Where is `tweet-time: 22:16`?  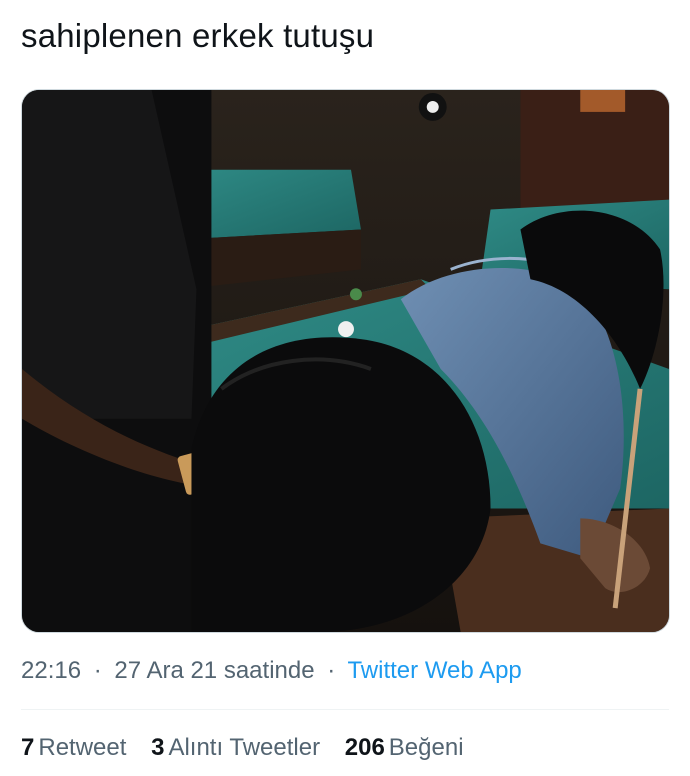 tweet-time: 22:16 is located at coordinates (51, 670).